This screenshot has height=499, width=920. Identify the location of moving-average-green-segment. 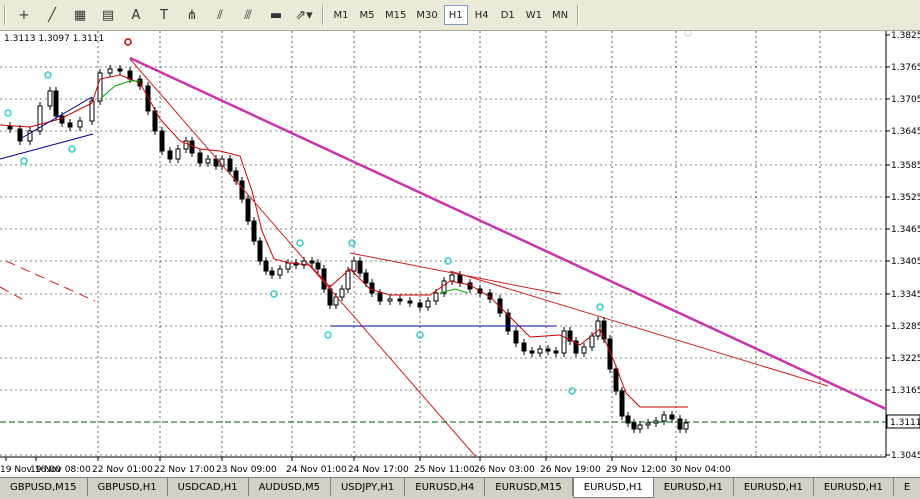
(119, 90).